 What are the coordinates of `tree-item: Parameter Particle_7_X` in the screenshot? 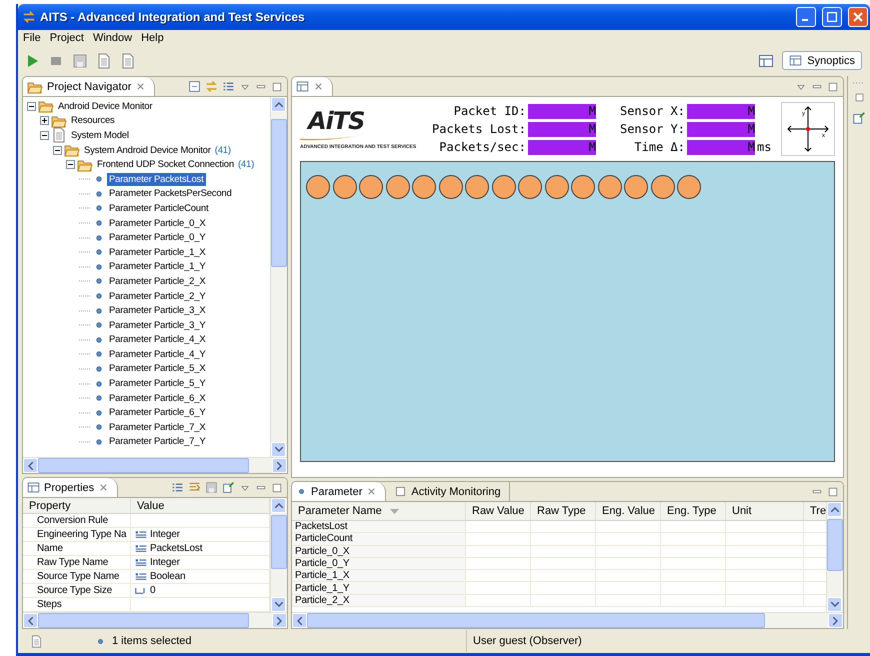 It's located at (157, 427).